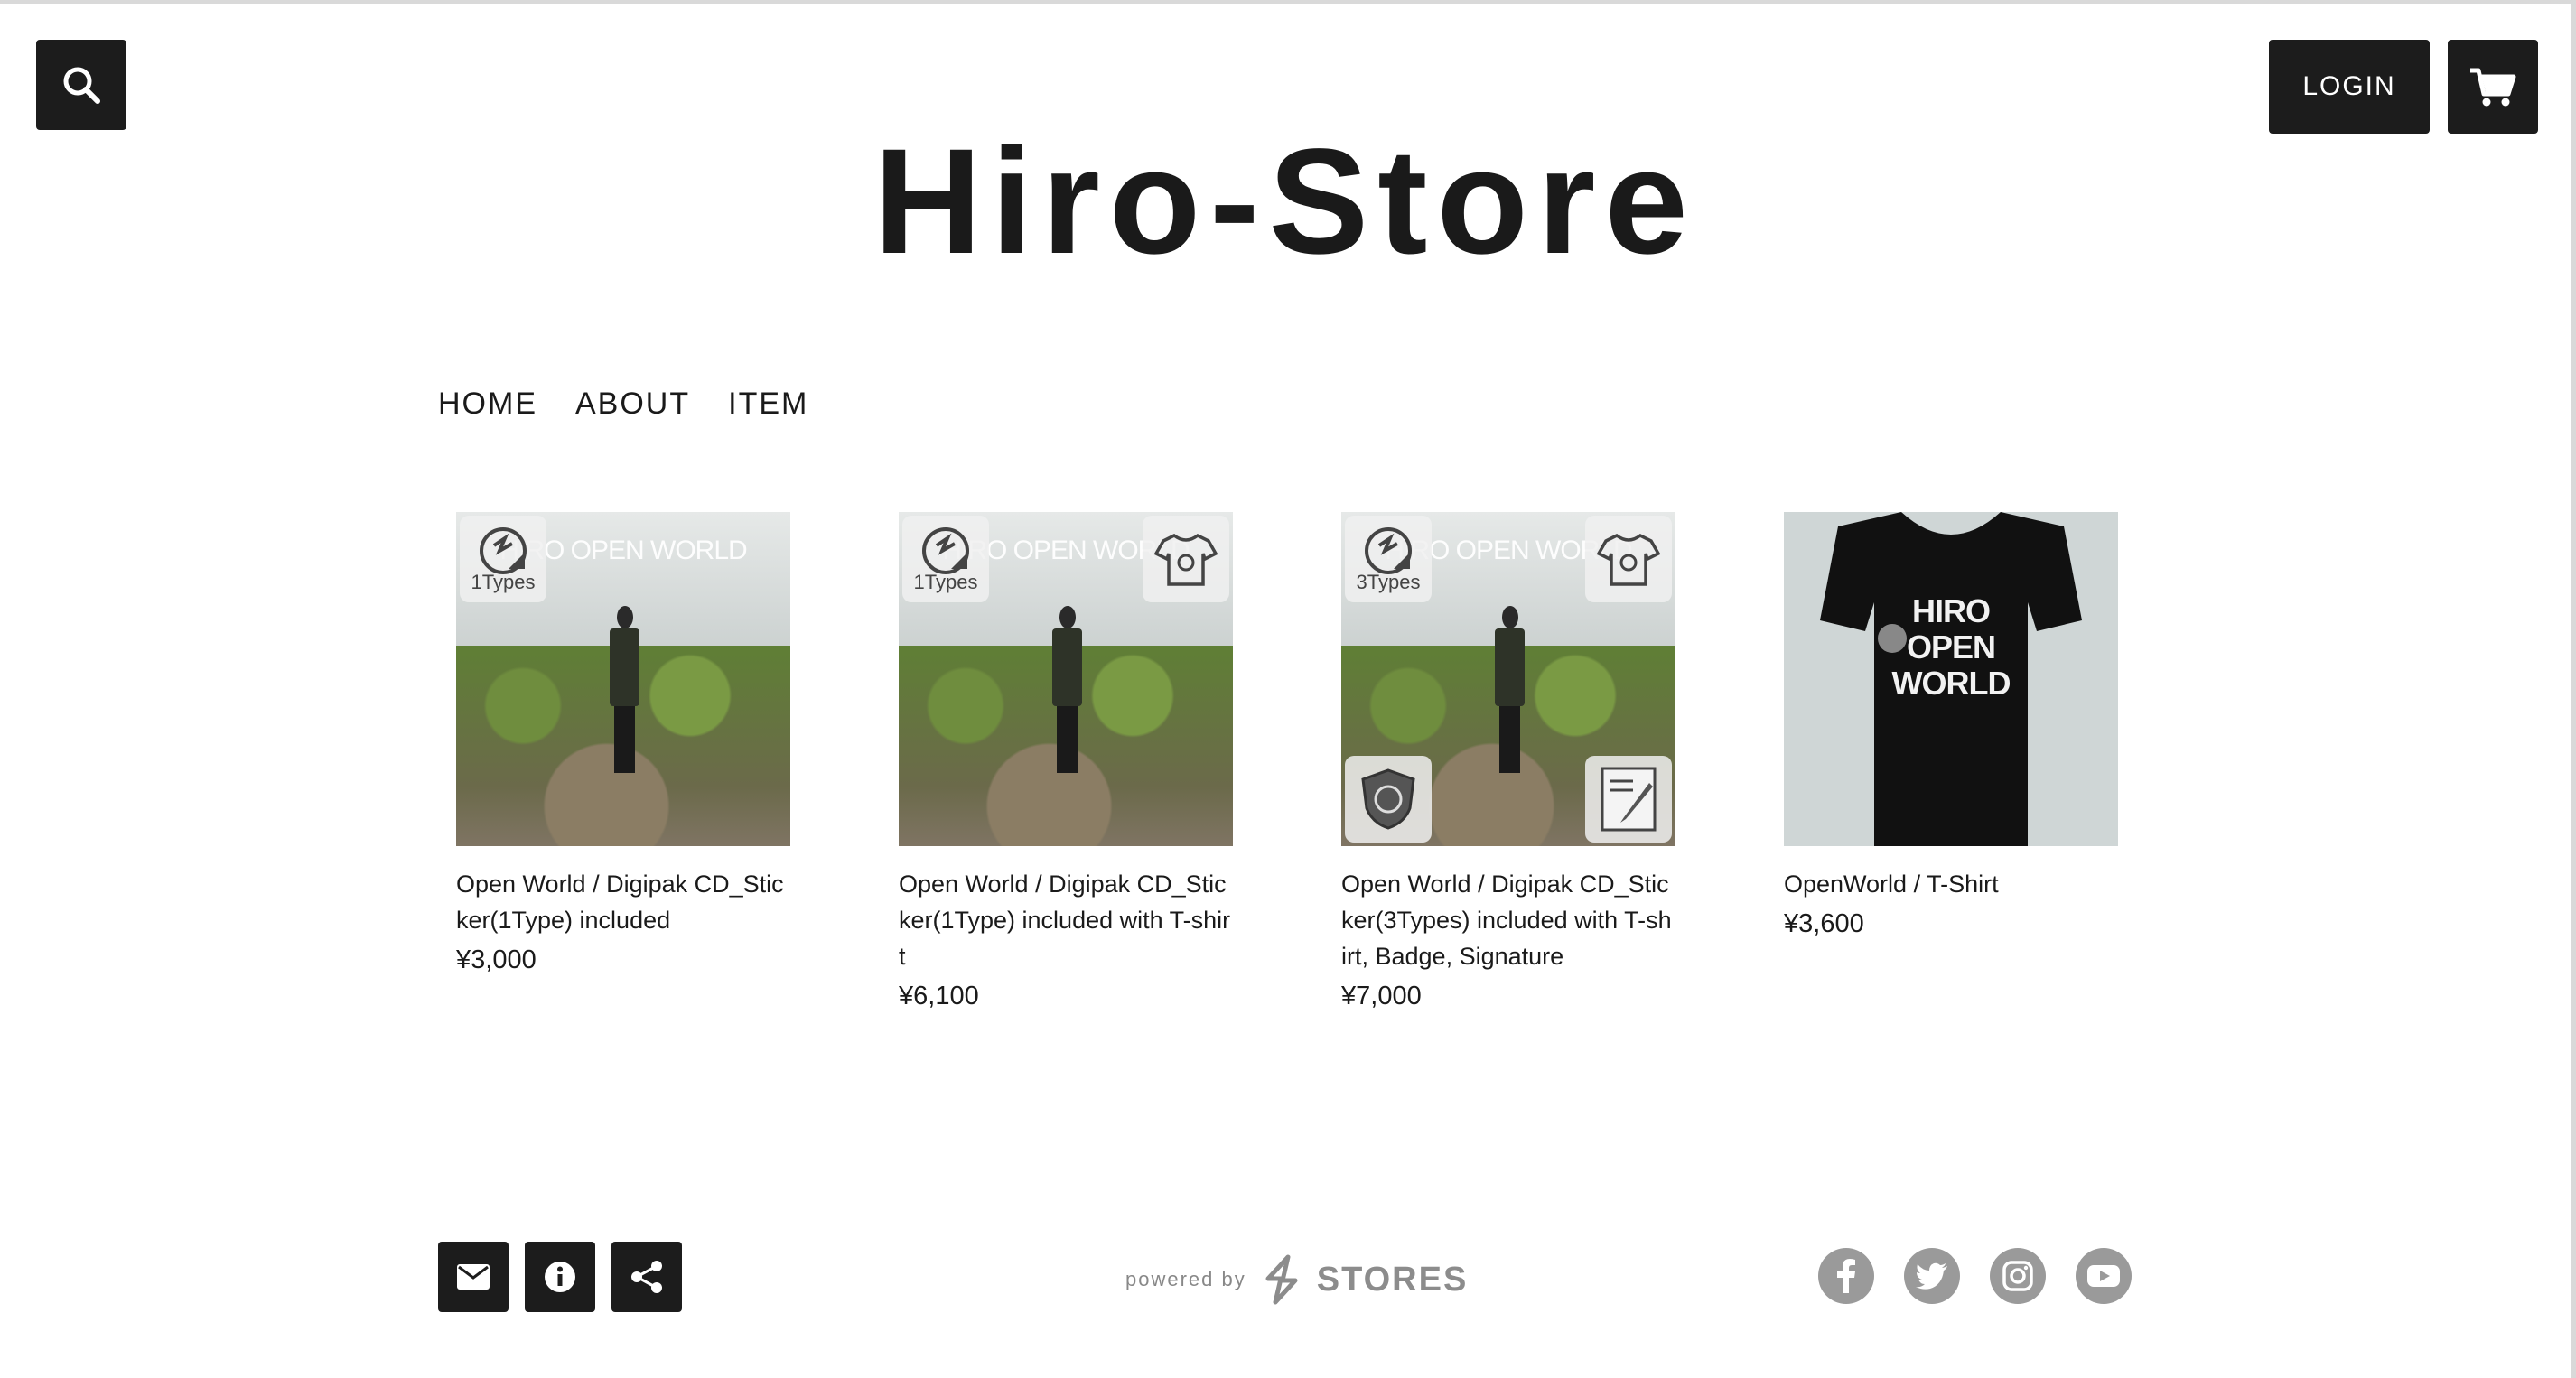  Describe the element at coordinates (487, 404) in the screenshot. I see `nav-home: HOME` at that location.